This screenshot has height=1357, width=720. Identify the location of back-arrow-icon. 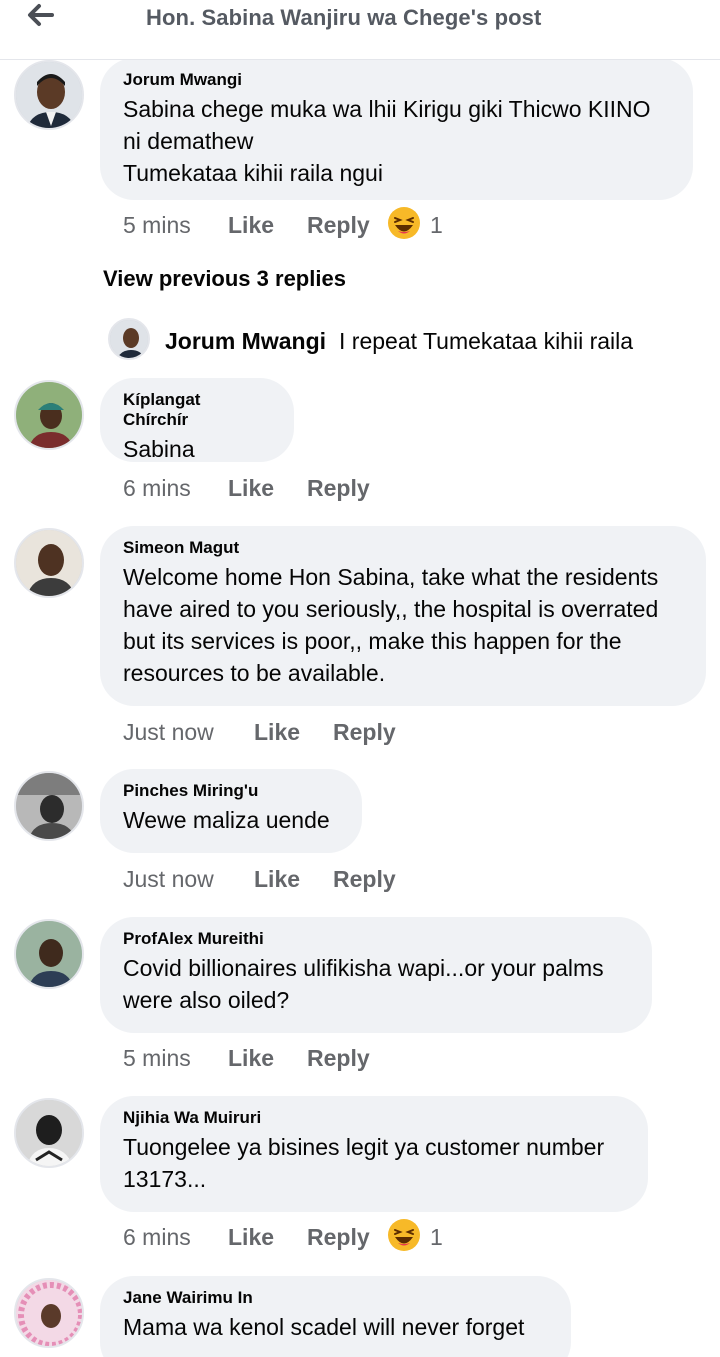
(42, 15).